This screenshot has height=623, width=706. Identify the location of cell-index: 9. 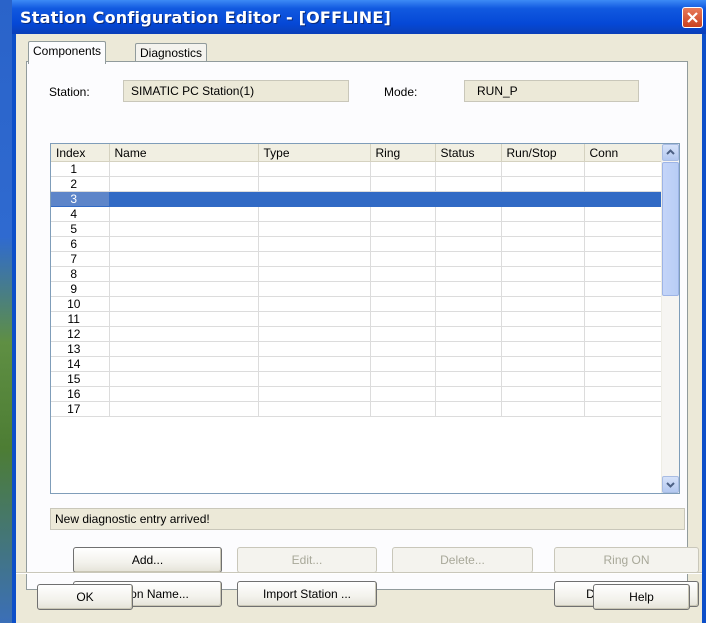
(80, 289).